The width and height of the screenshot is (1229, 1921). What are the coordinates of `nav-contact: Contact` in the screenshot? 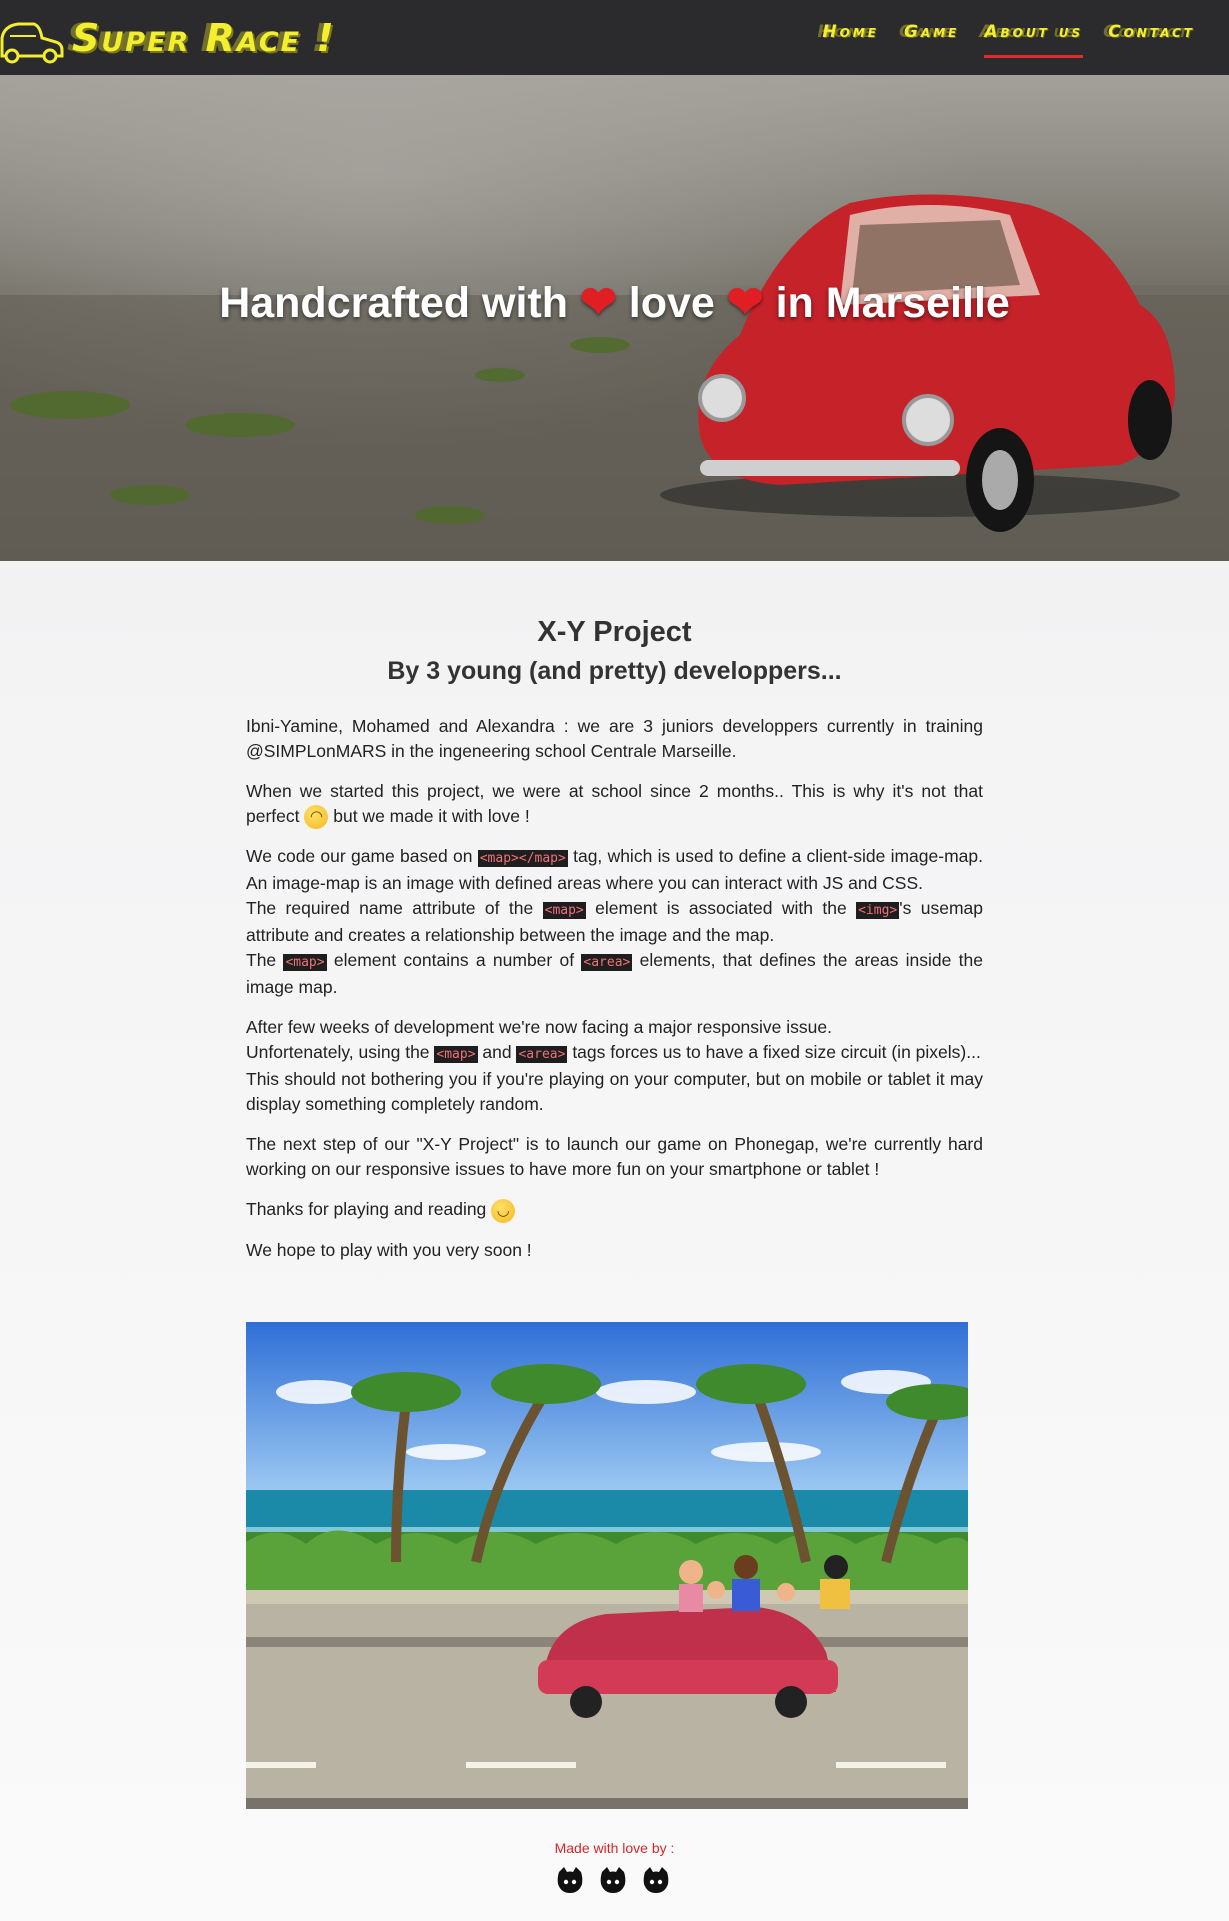 It's located at (1151, 39).